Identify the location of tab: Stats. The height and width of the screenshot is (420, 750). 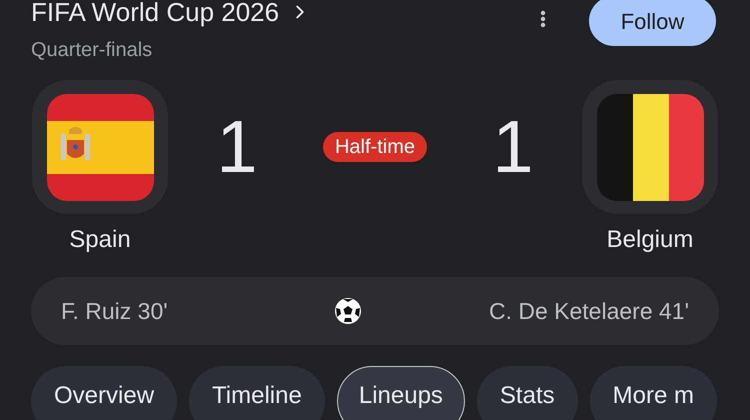
(527, 393).